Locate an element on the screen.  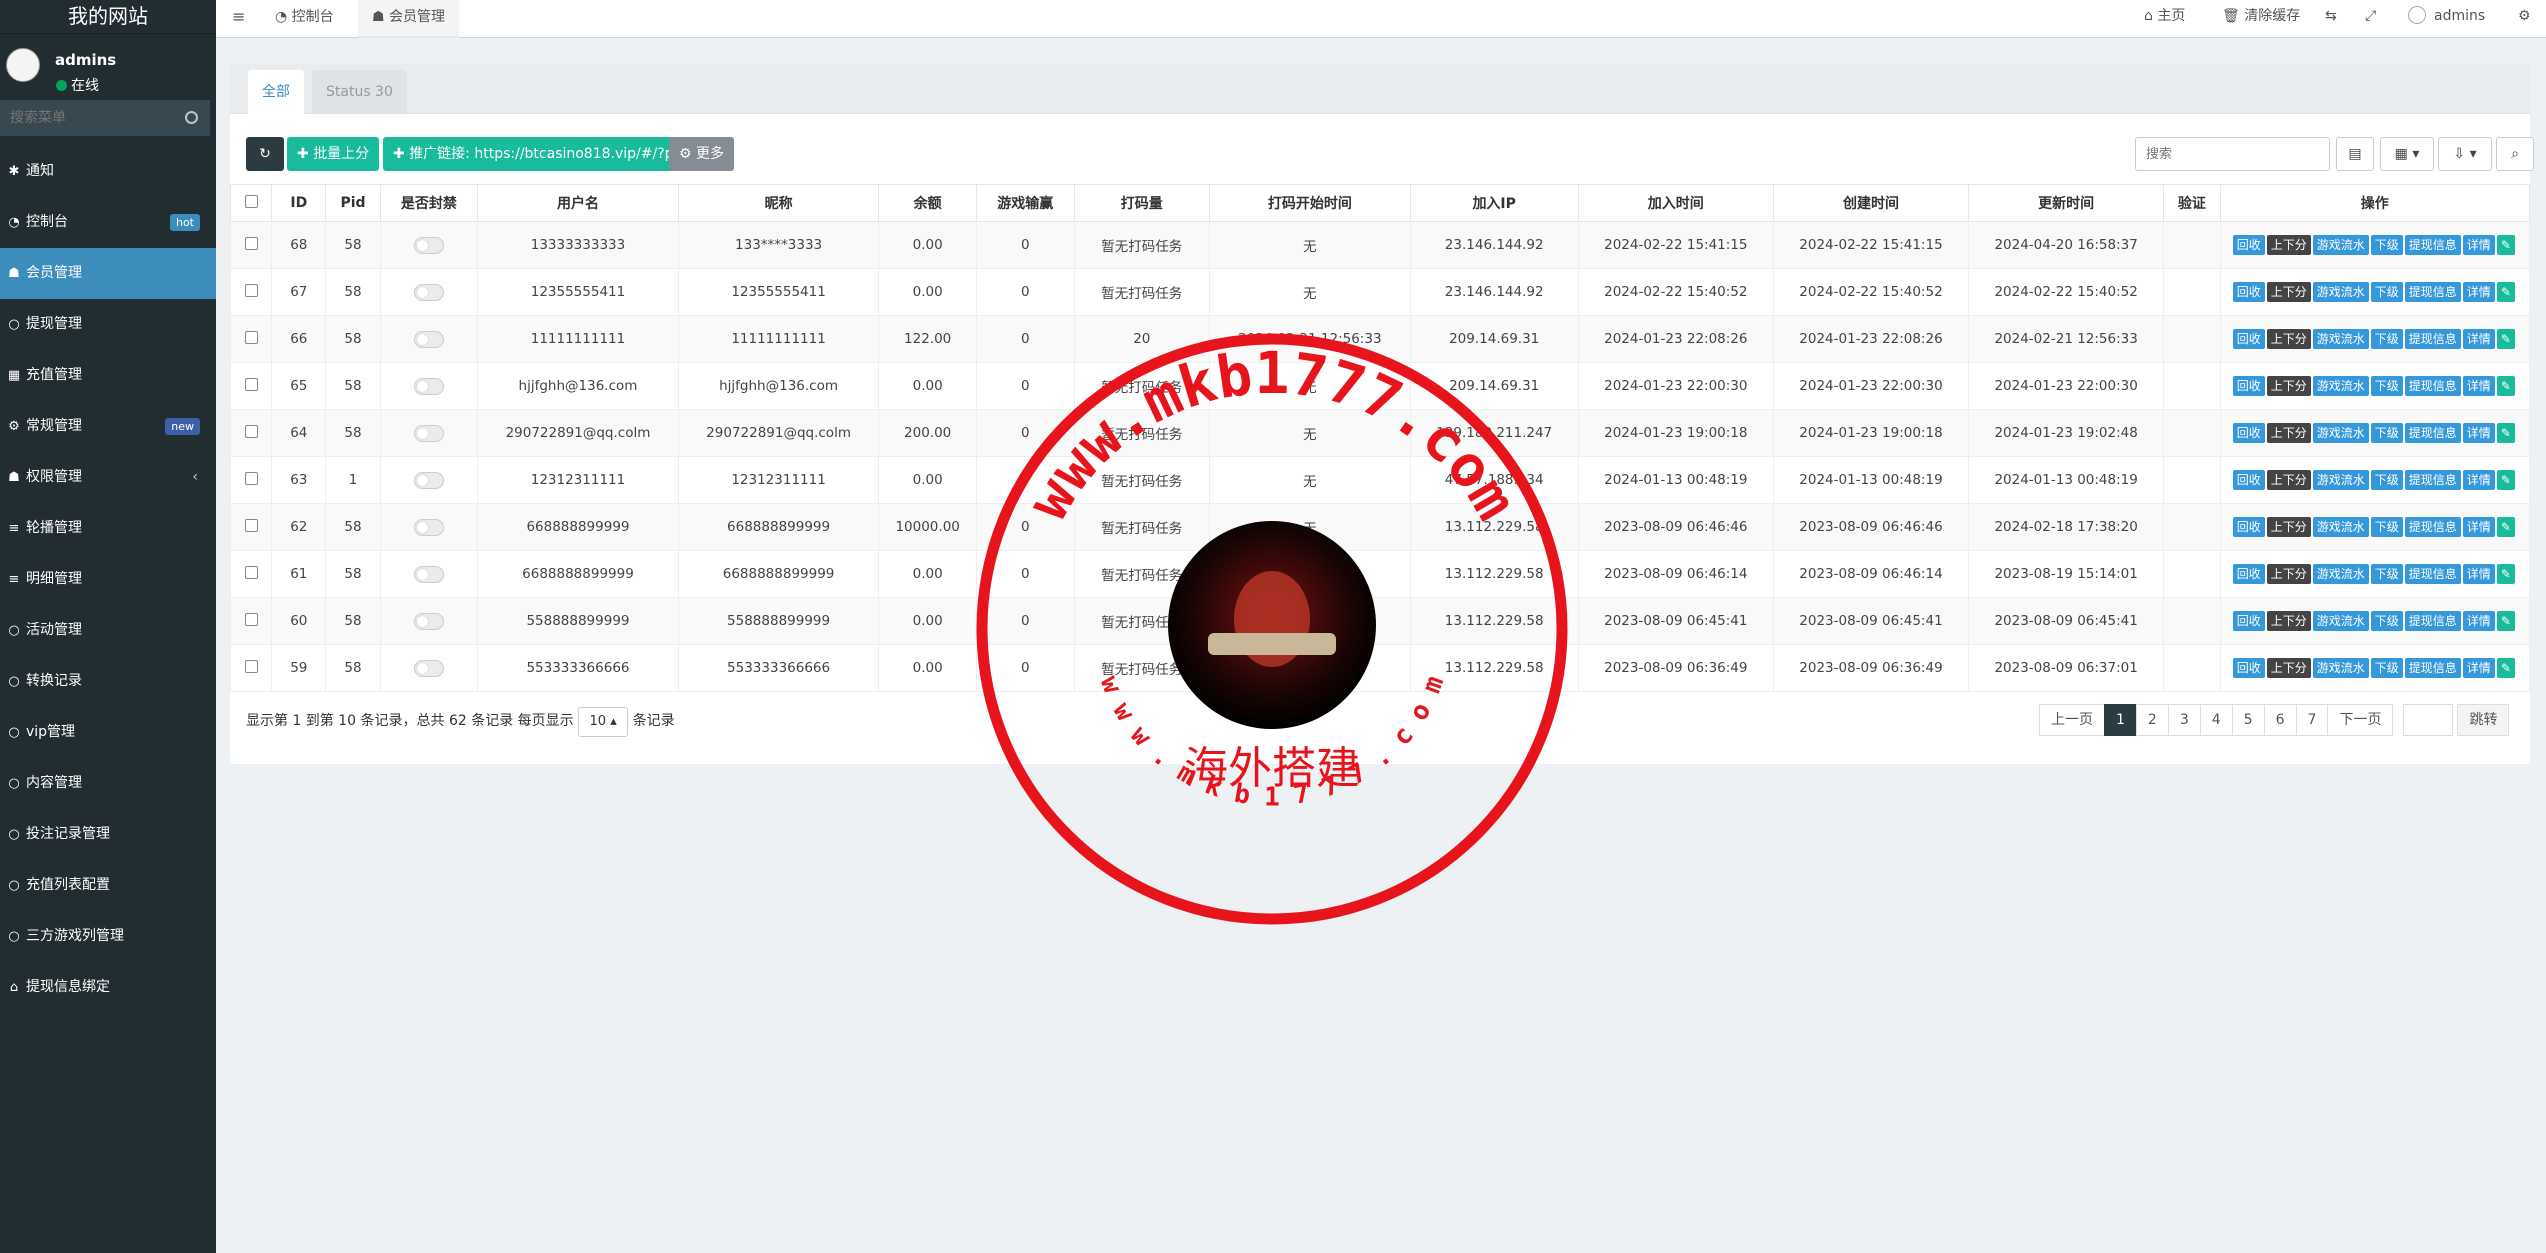
sidebar-item-13: ○ 投注记录管理 is located at coordinates (108, 834).